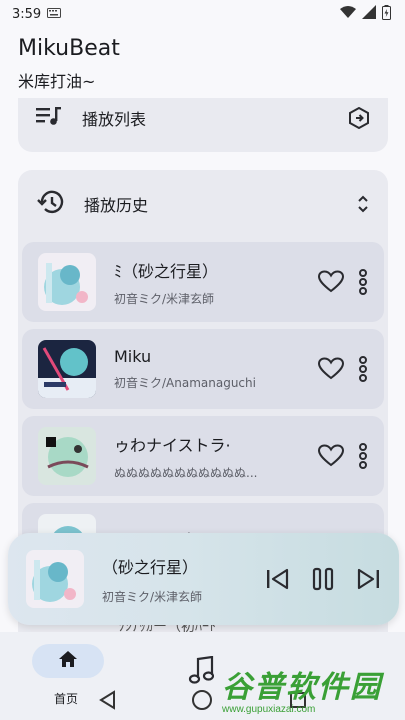 The height and width of the screenshot is (720, 405). I want to click on watermark: 谷普软件园 www.gupuxiazai.com, so click(312, 690).